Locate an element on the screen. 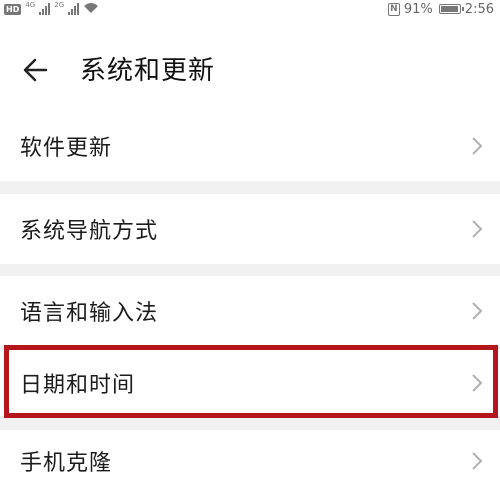  status-right: N 91% 2:56 is located at coordinates (440, 9).